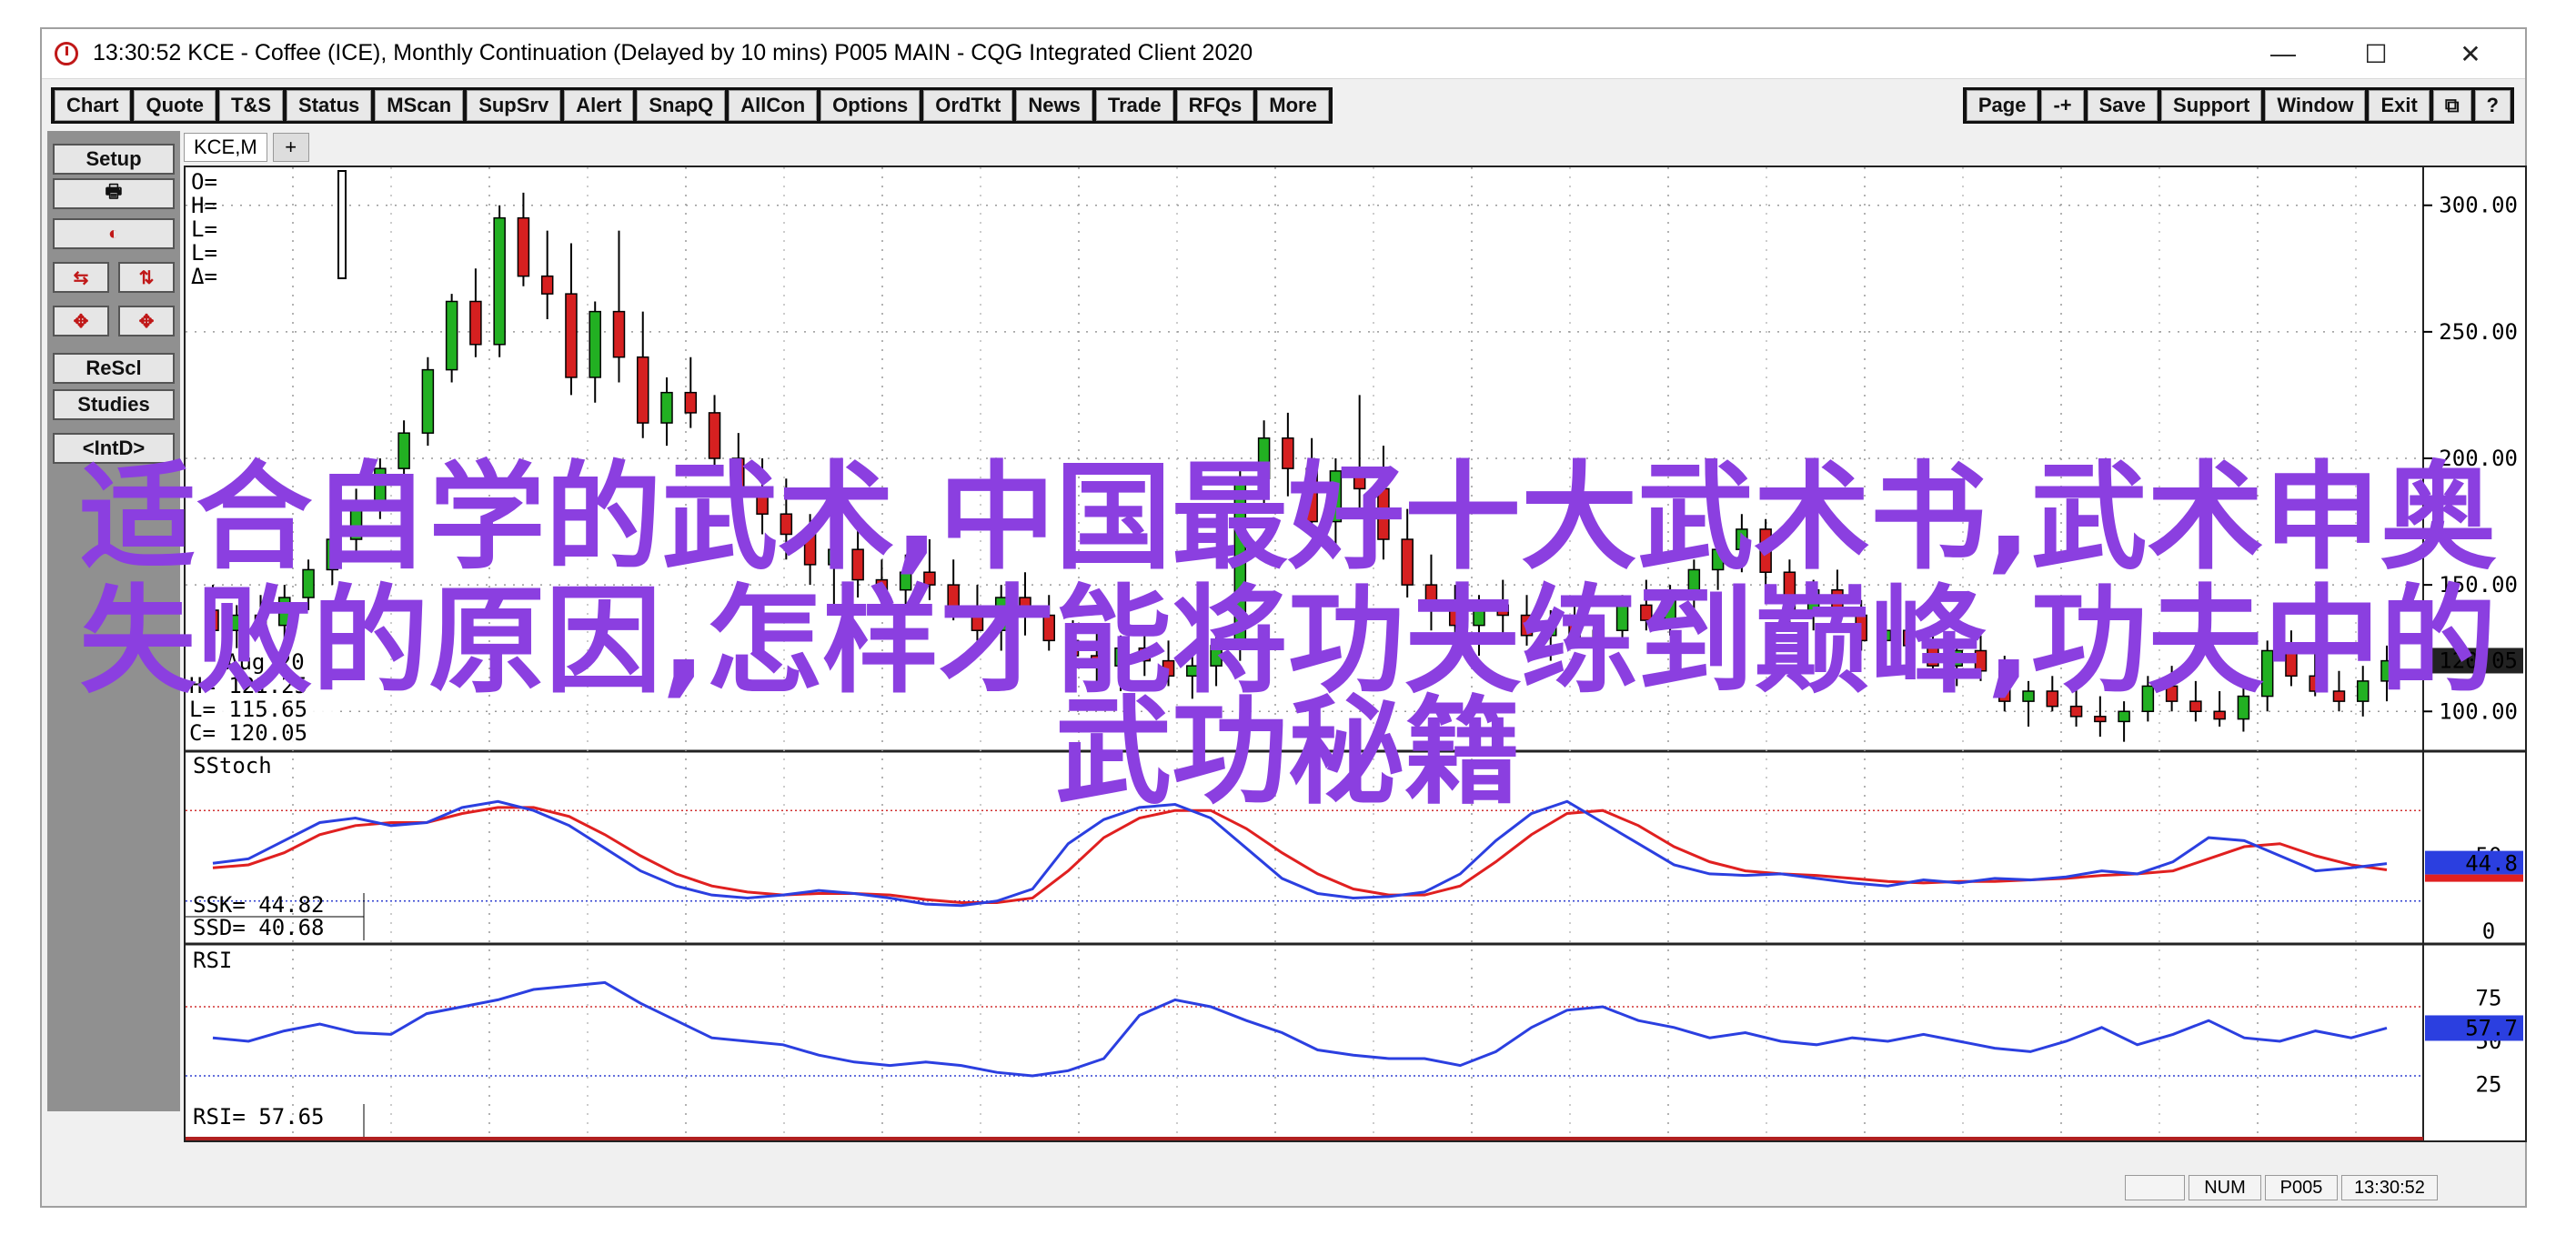 The image size is (2576, 1235). Describe the element at coordinates (93, 105) in the screenshot. I see `toolbar-button-chart: Chart` at that location.